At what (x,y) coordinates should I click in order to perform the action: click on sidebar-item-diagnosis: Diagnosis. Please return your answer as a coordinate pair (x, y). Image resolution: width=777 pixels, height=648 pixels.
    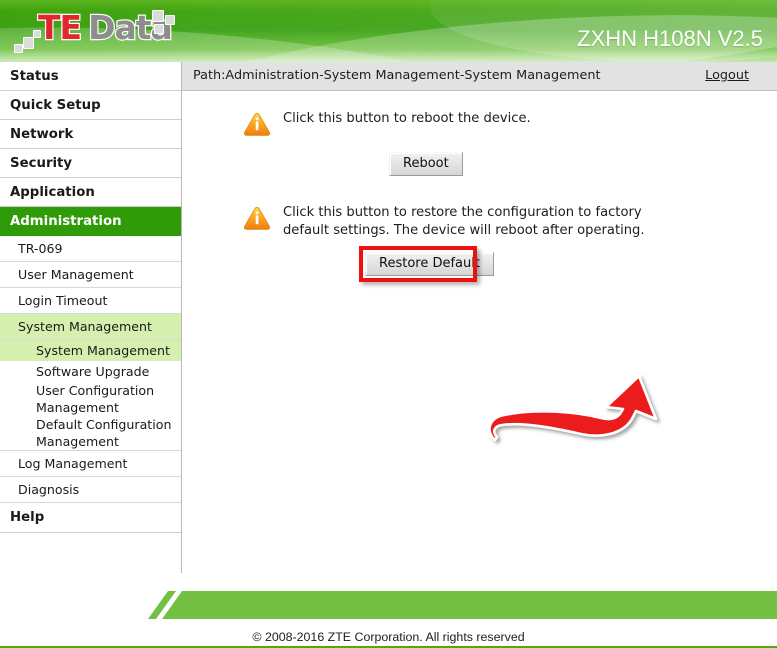
    Looking at the image, I should click on (90, 490).